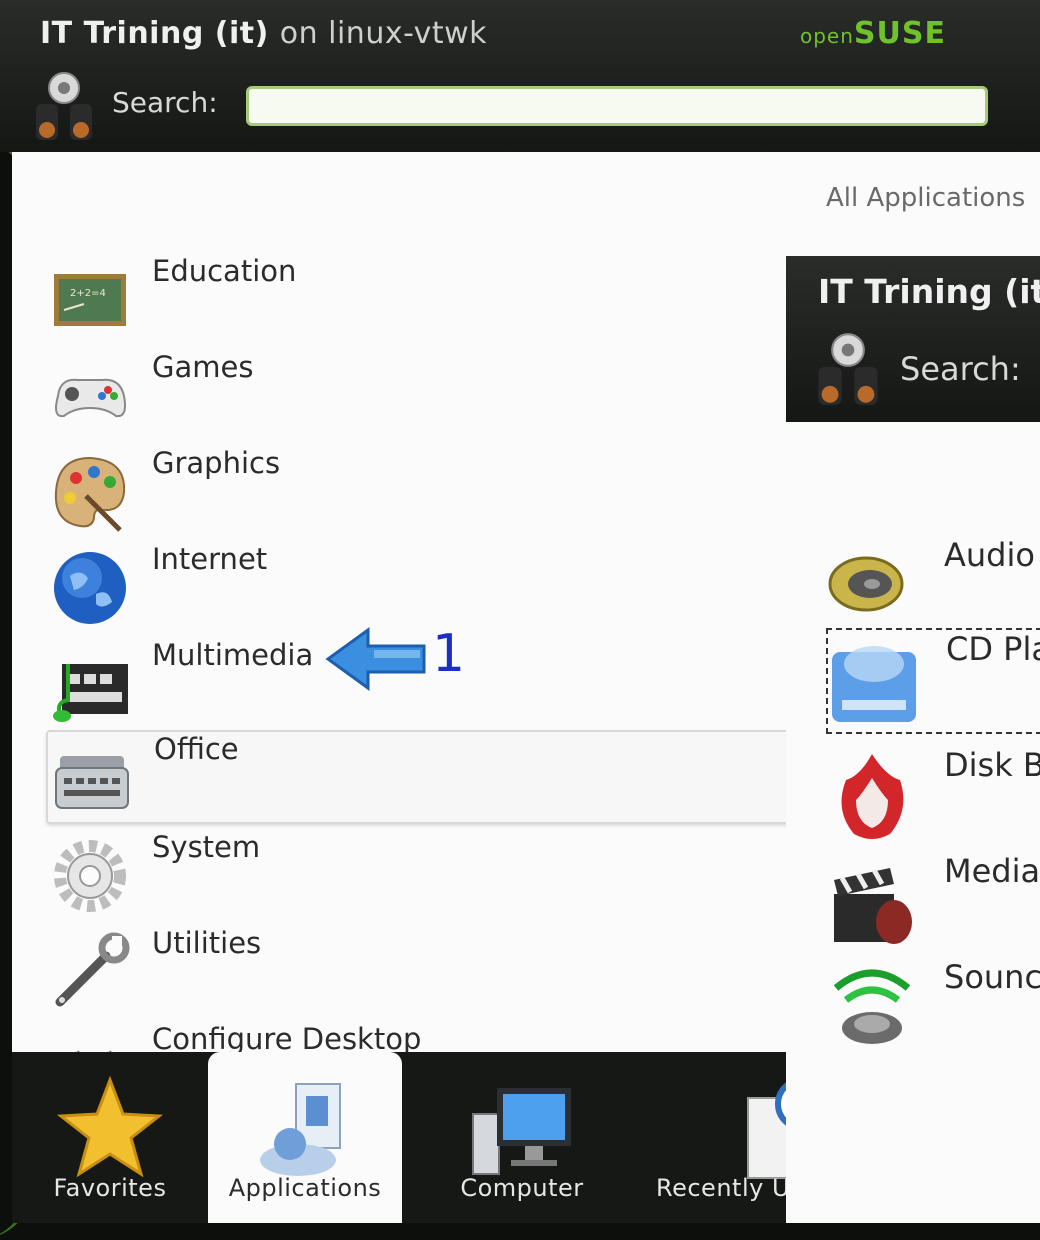 The height and width of the screenshot is (1240, 1040). What do you see at coordinates (827, 36) in the screenshot?
I see `brand-open: open` at bounding box center [827, 36].